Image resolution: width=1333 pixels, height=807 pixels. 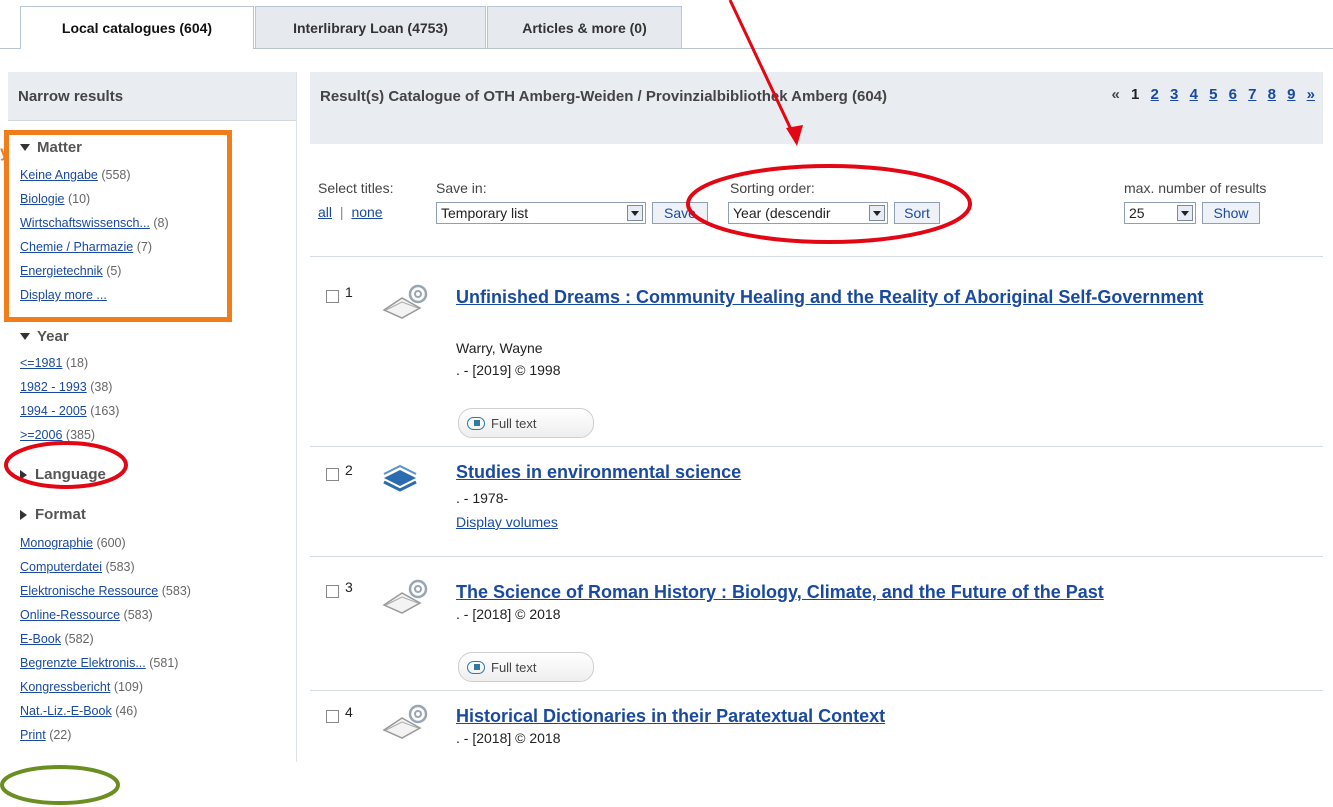 I want to click on red-circle-language, so click(x=66, y=465).